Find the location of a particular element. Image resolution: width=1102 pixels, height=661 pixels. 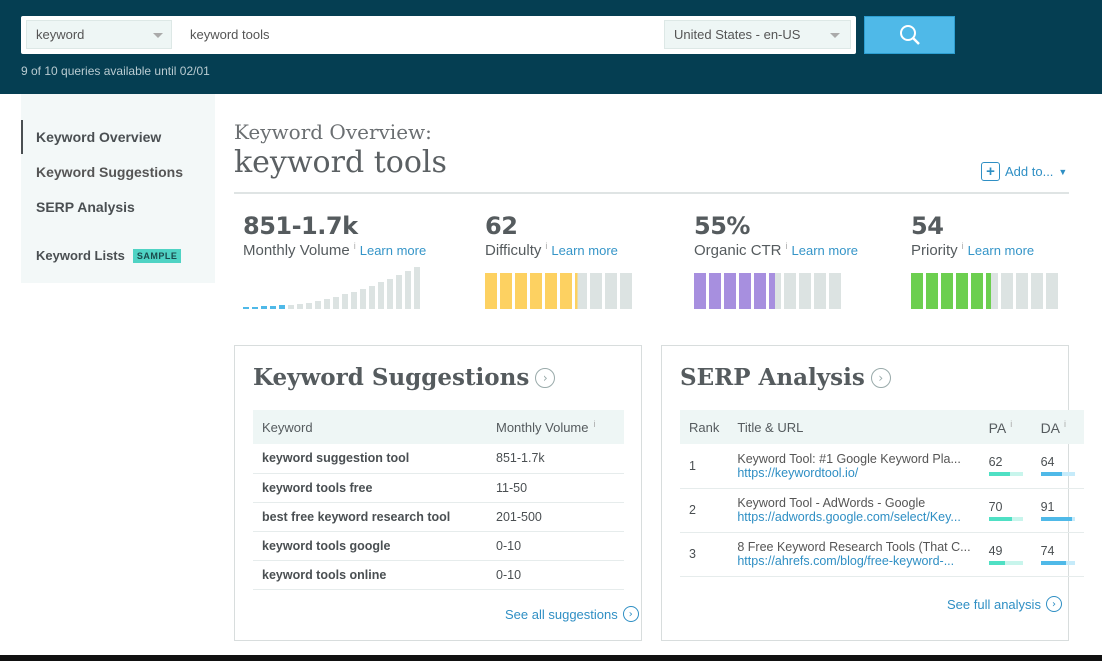

keyword-cell: best free keyword research tool is located at coordinates (370, 517).